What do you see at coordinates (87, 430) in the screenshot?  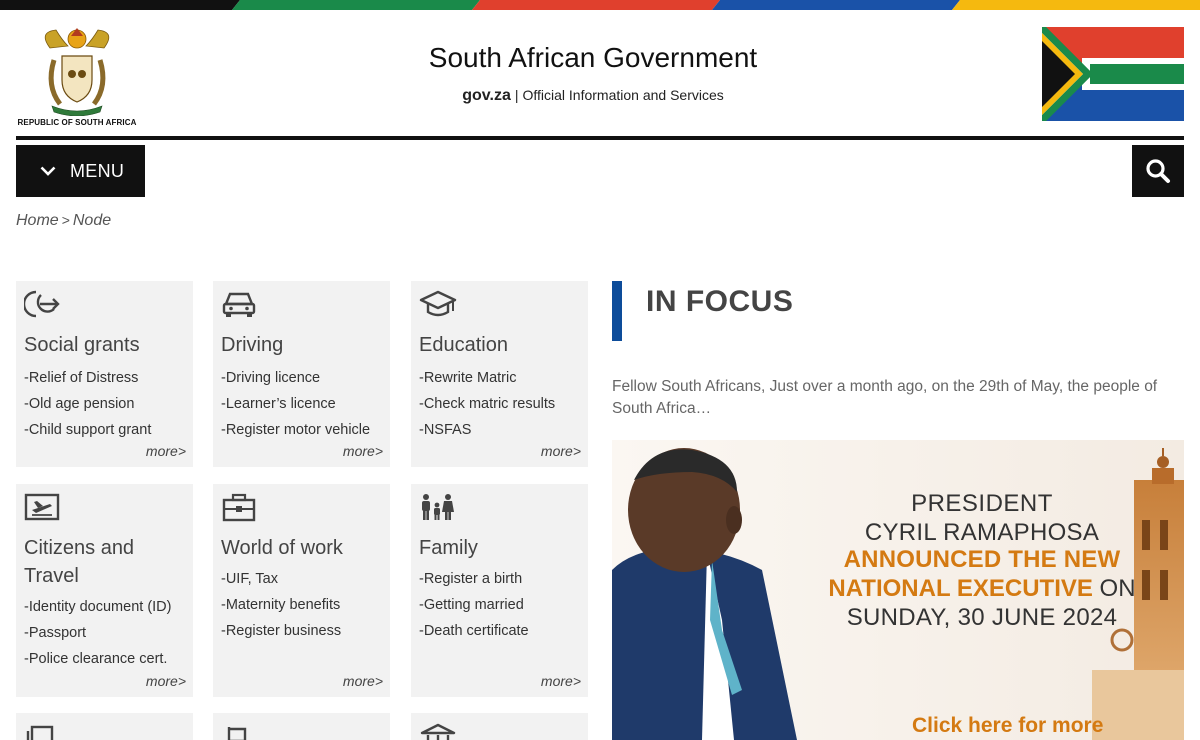 I see `card-link: -Child support grant` at bounding box center [87, 430].